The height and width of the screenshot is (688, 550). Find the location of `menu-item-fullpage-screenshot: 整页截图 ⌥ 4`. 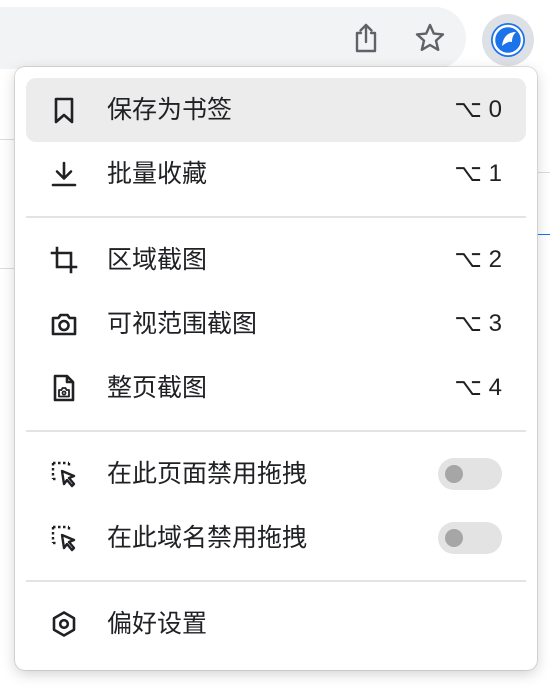

menu-item-fullpage-screenshot: 整页截图 ⌥ 4 is located at coordinates (276, 388).